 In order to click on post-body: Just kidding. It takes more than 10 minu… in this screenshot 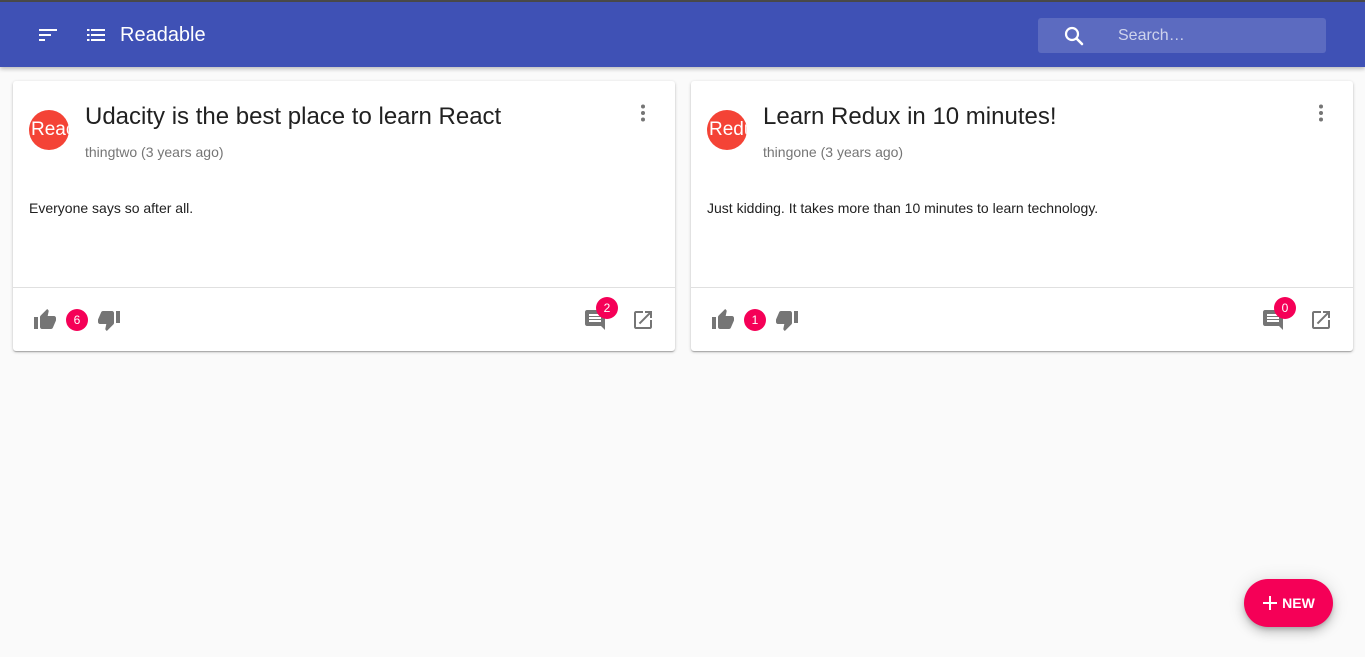, I will do `click(903, 208)`.